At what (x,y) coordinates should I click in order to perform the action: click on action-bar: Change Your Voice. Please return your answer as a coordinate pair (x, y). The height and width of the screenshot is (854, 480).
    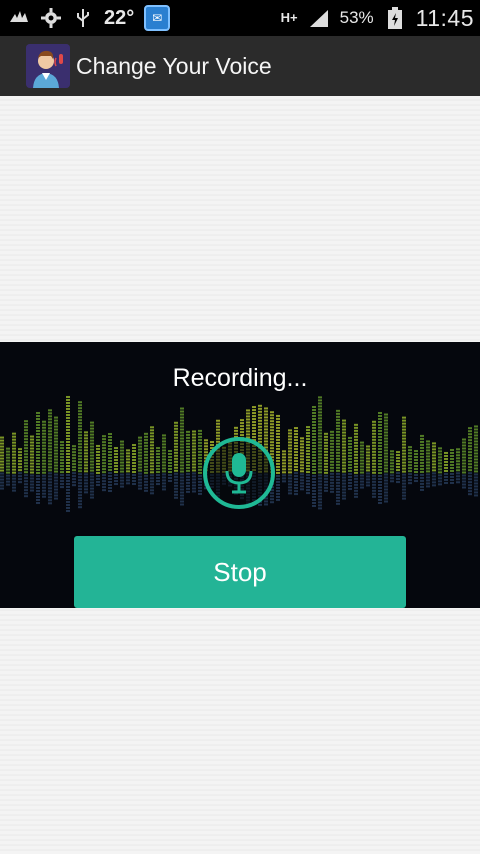
    Looking at the image, I should click on (240, 66).